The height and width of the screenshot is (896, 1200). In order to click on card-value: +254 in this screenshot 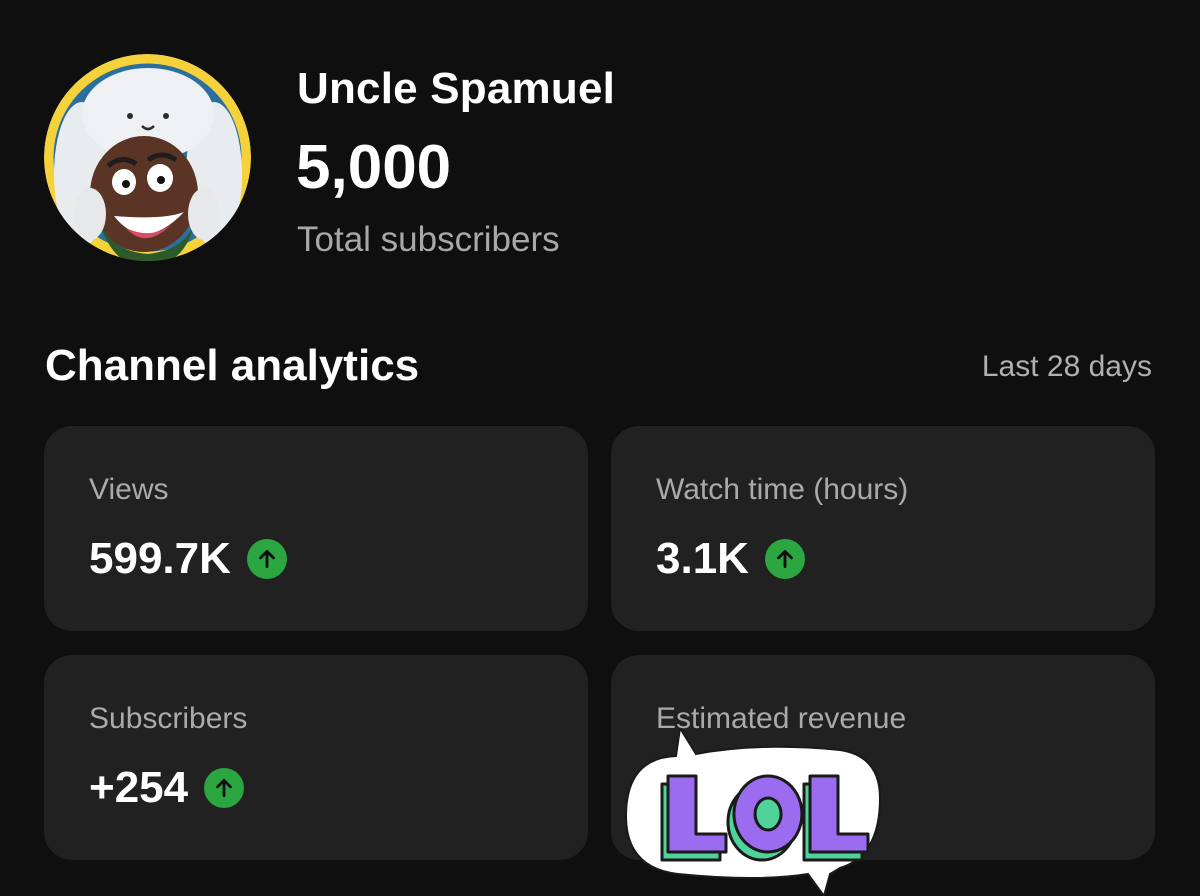, I will do `click(139, 787)`.